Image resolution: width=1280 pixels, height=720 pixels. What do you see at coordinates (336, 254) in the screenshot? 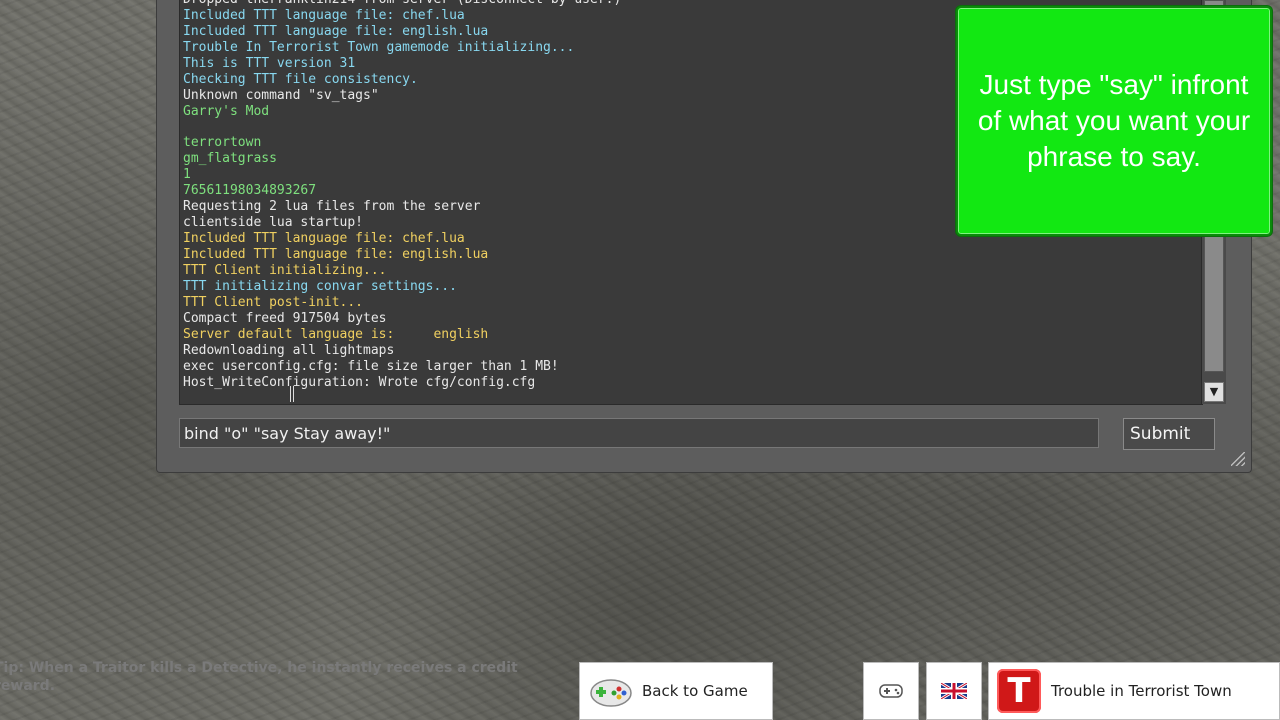
I see `console-log-line: Included TTT language file: english.lua` at bounding box center [336, 254].